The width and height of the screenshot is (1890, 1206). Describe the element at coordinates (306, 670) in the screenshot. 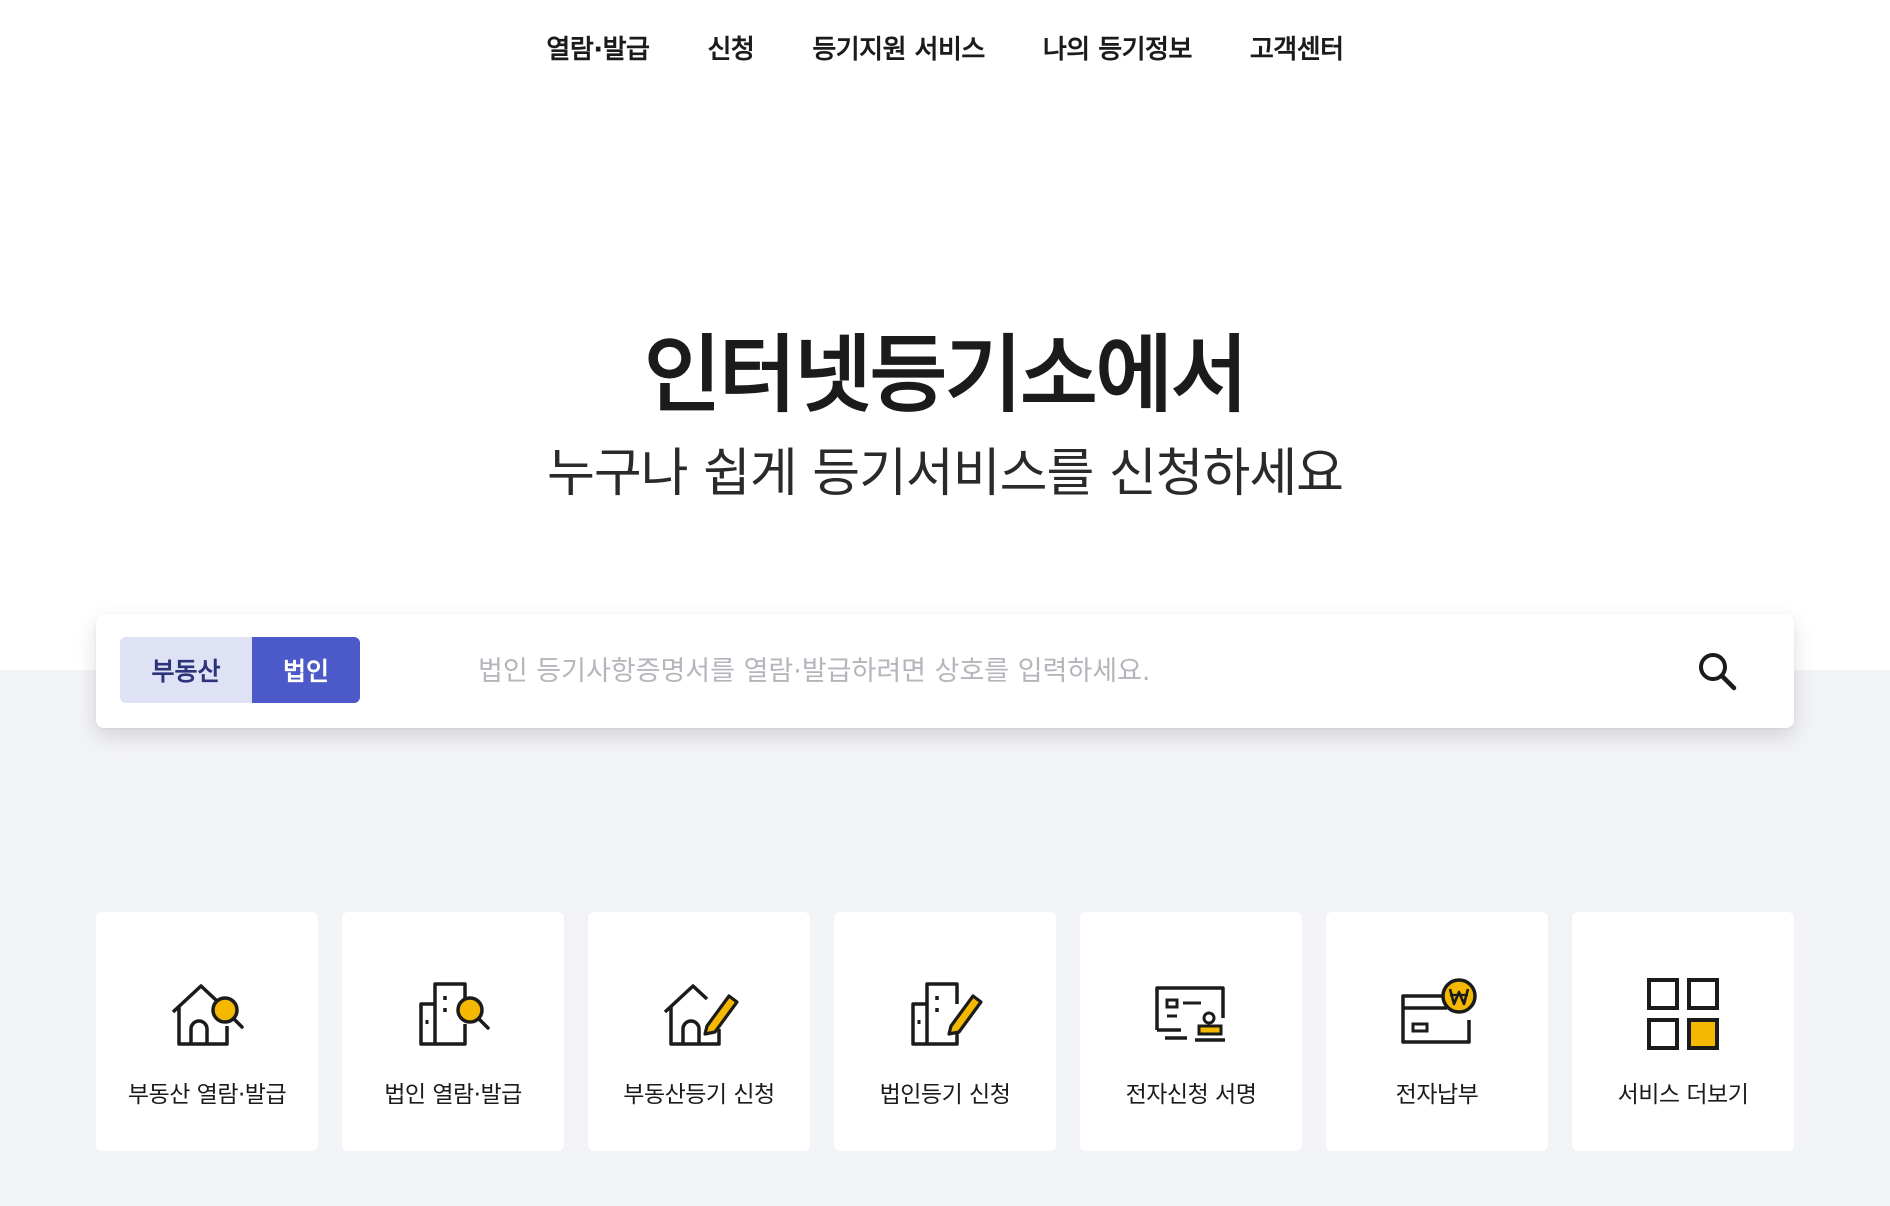

I see `tab-corporation: 법인` at that location.